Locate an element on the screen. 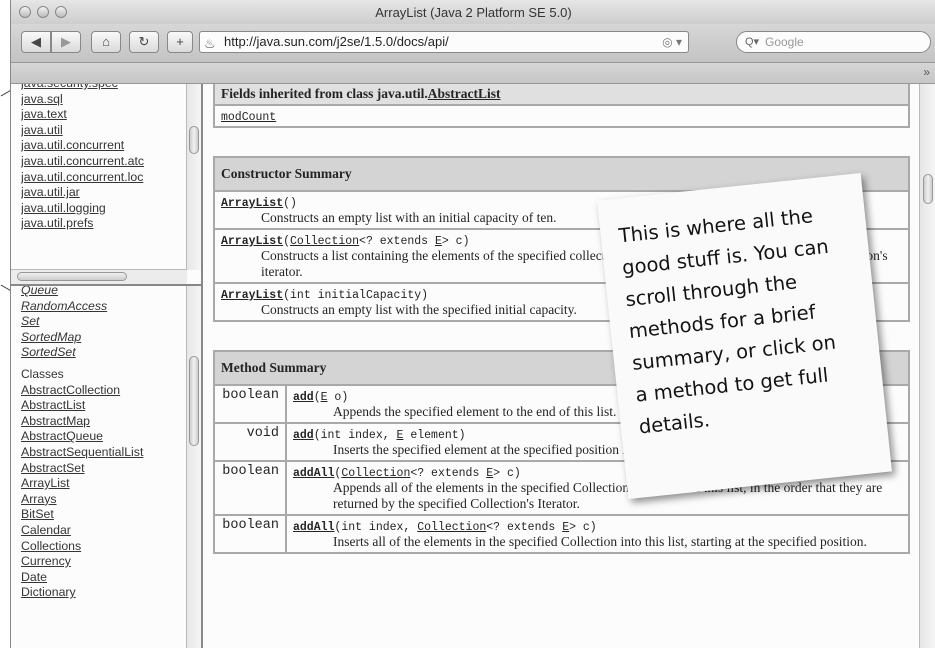 The height and width of the screenshot is (648, 935). class-link: BitSet is located at coordinates (101, 515).